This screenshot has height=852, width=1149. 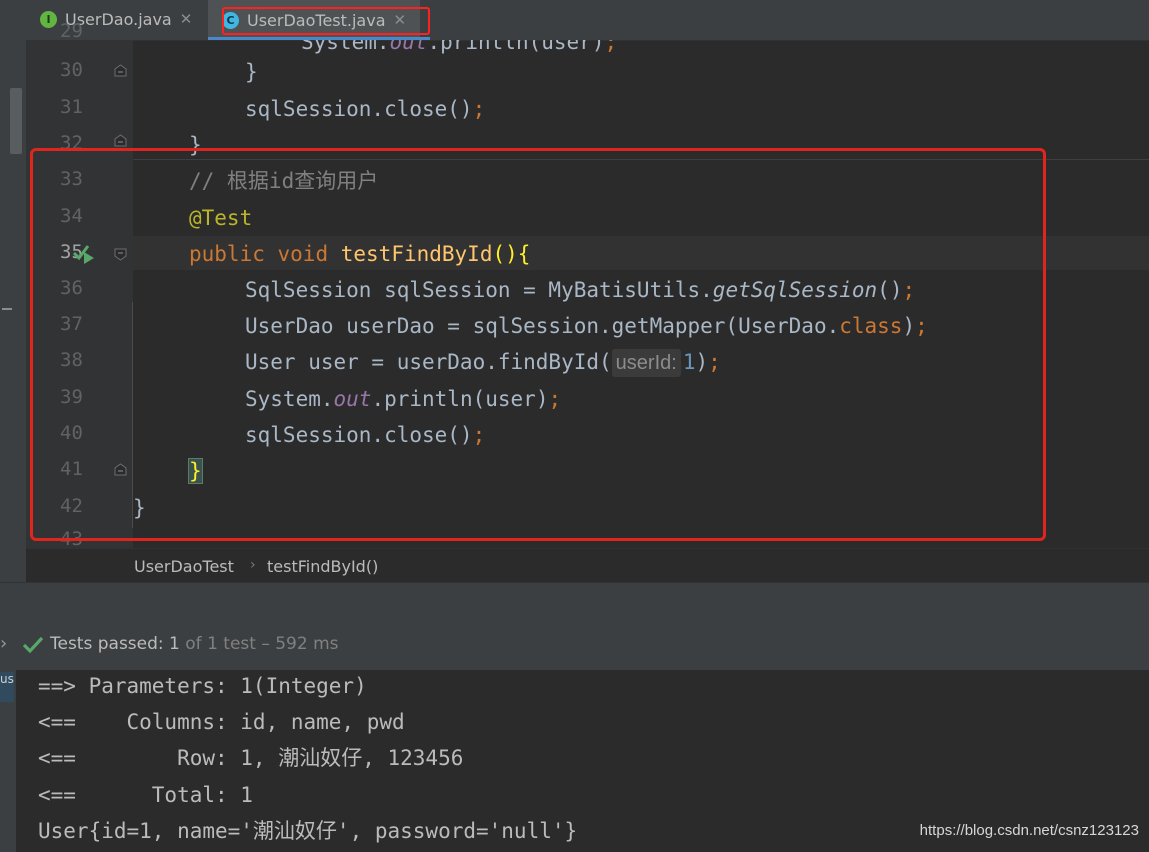 I want to click on breadcrumb-method: testFindById(), so click(x=322, y=566).